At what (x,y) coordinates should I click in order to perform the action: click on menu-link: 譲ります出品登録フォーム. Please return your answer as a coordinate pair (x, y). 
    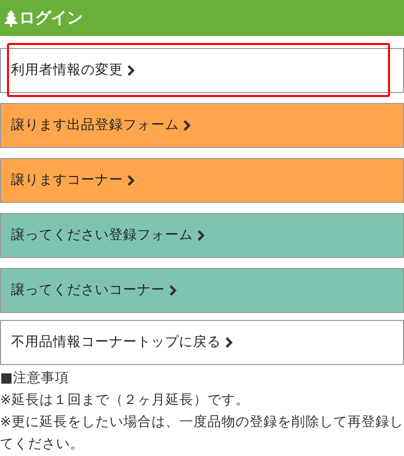
    Looking at the image, I should click on (202, 125).